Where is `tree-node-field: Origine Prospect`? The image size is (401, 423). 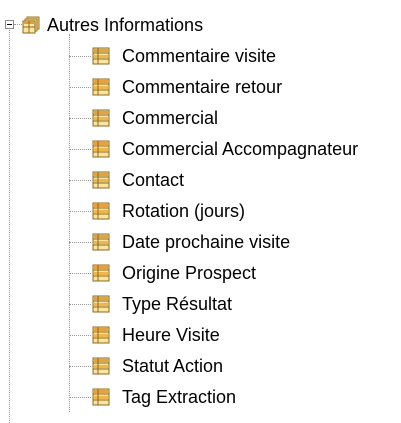
tree-node-field: Origine Prospect is located at coordinates (200, 272).